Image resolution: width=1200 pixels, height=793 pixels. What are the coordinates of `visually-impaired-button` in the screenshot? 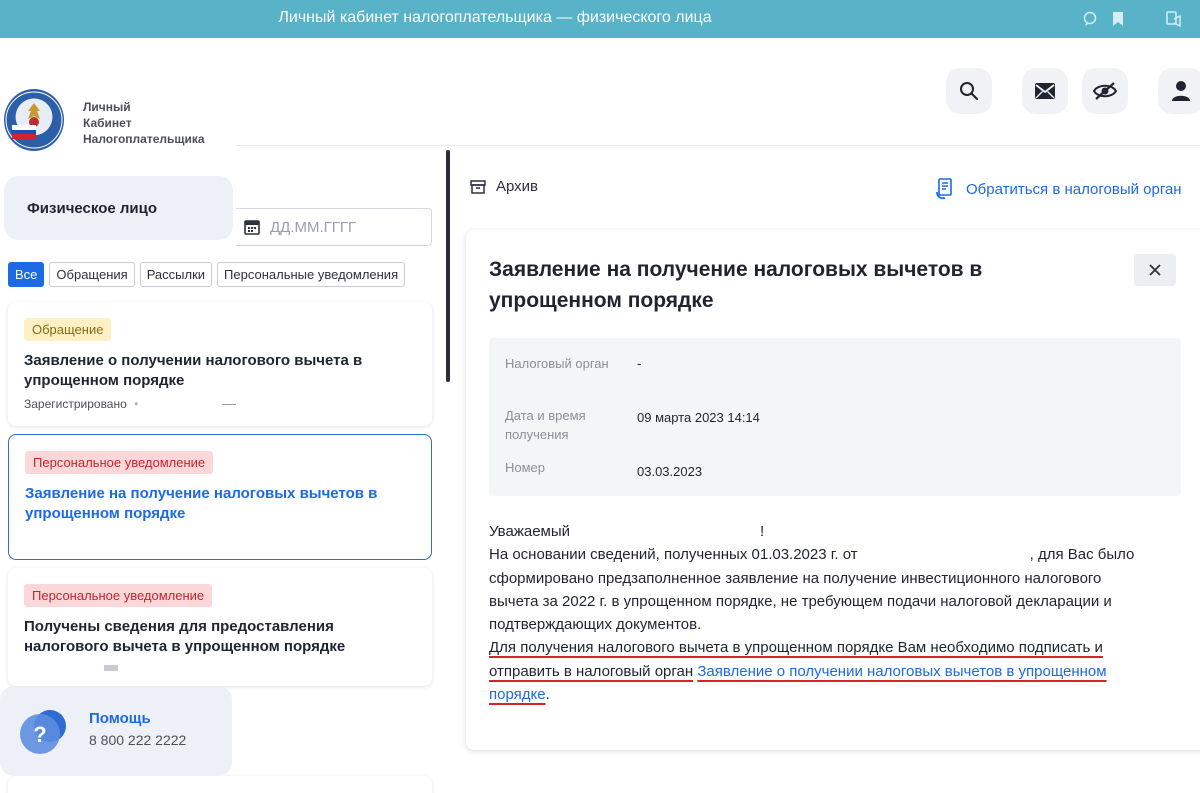 It's located at (1105, 91).